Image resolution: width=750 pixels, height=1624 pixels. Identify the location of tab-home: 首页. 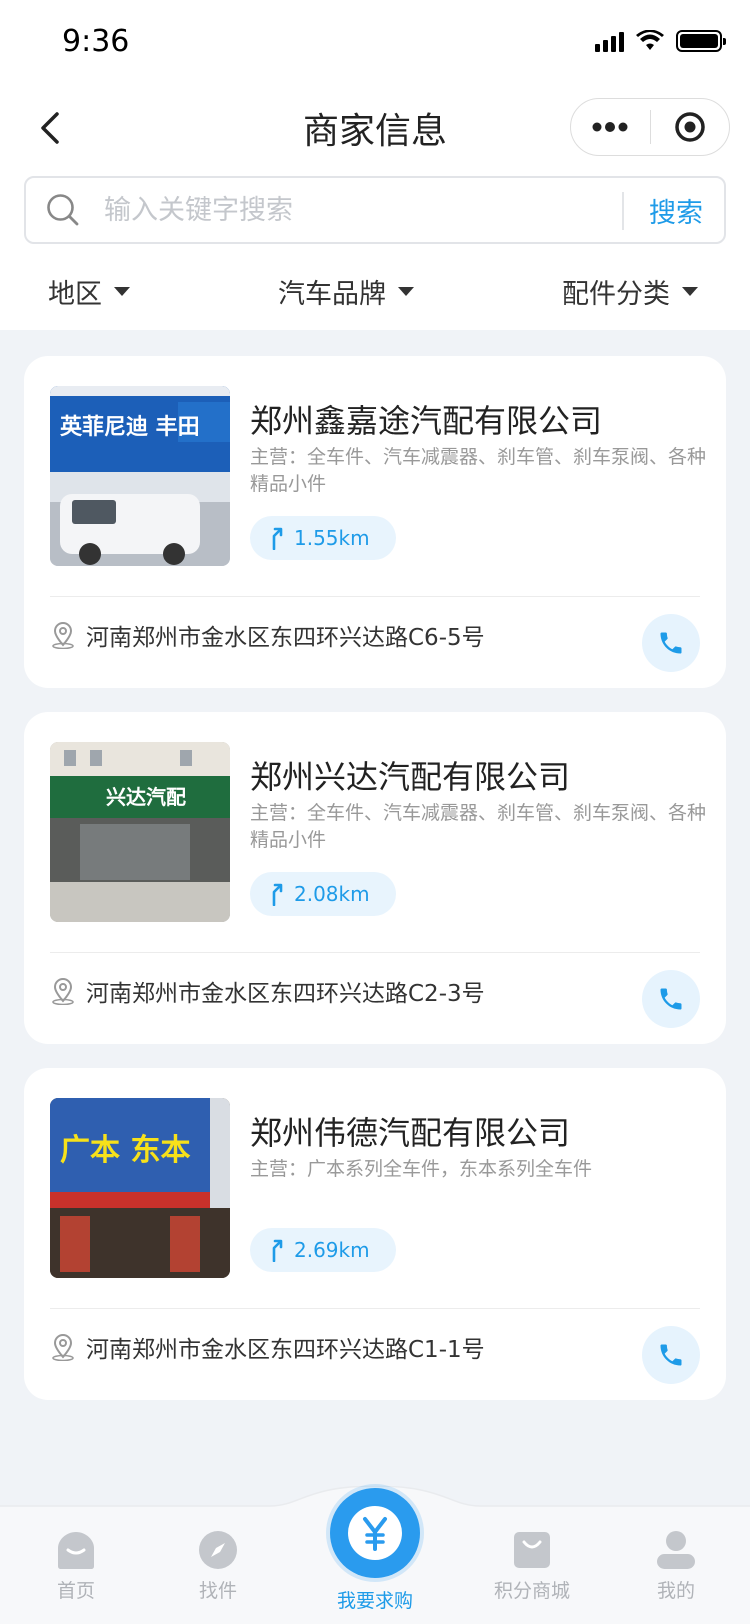
(76, 1566).